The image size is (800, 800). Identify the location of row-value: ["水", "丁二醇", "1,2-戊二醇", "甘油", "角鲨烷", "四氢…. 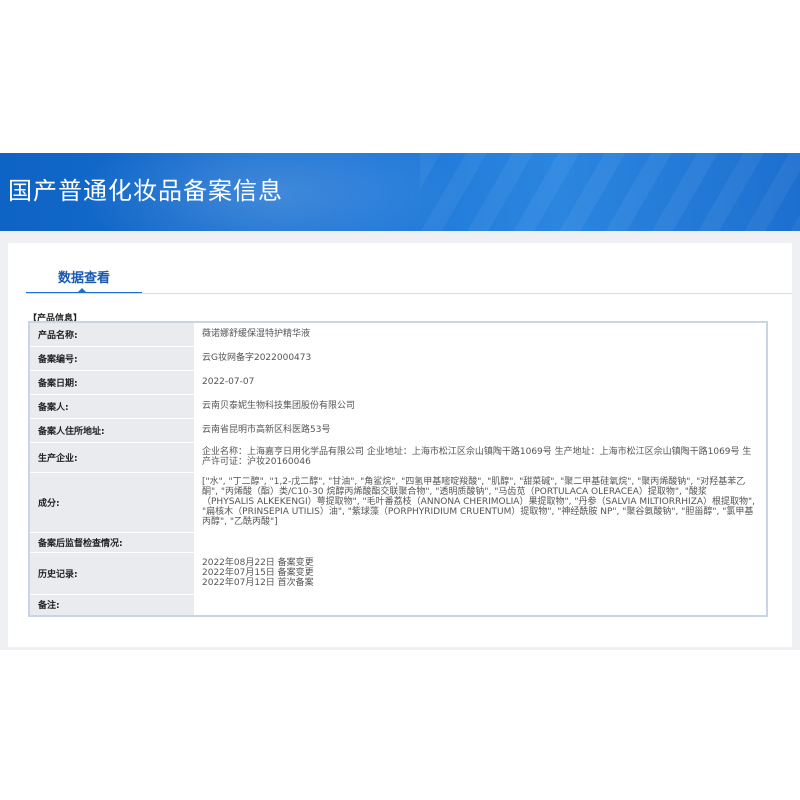
(480, 502).